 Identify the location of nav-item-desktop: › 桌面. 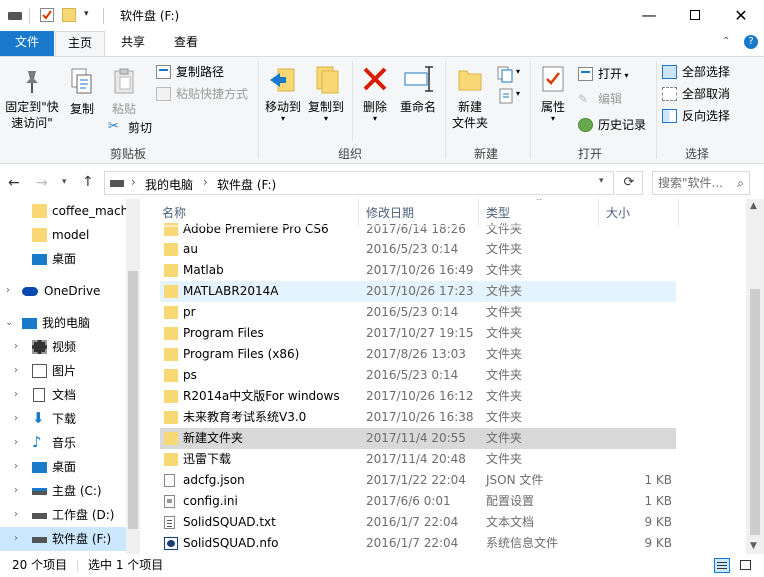
(63, 467).